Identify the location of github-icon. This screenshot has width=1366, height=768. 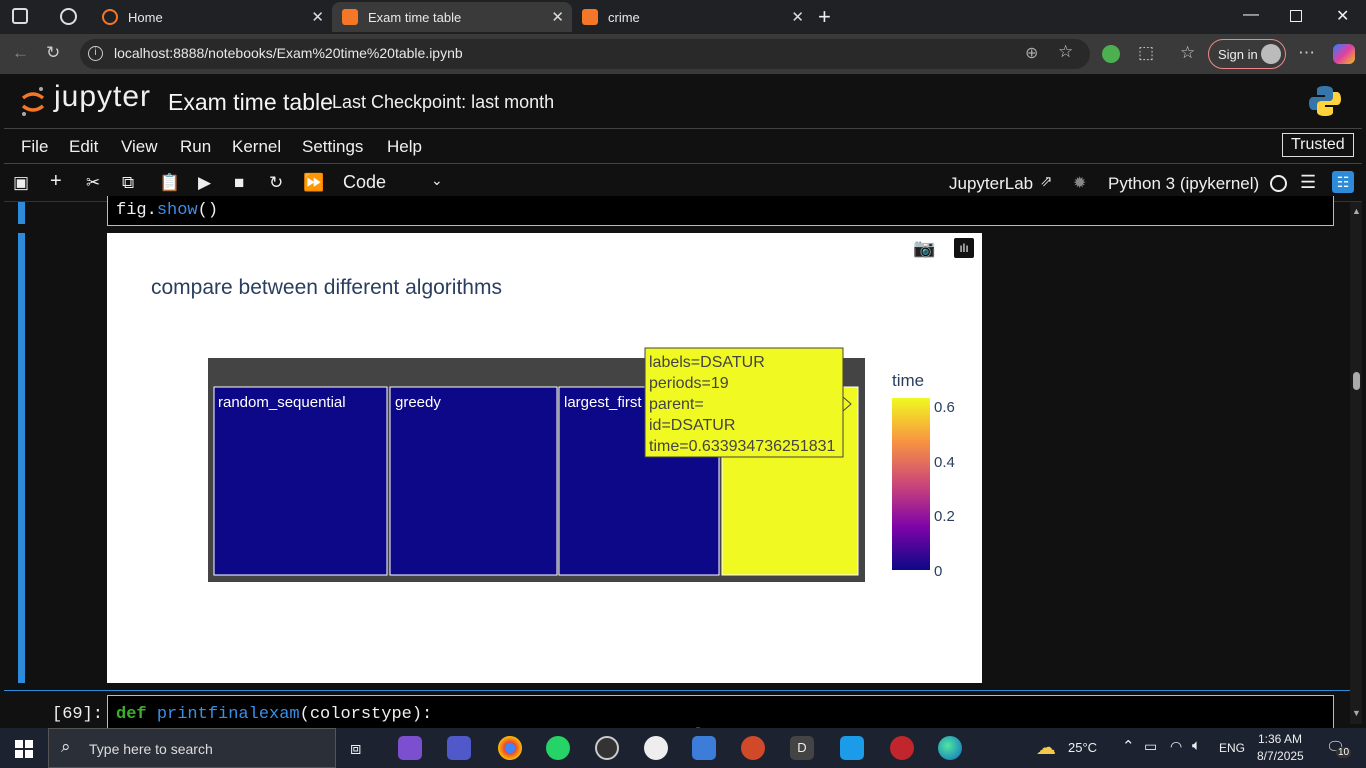
(656, 748).